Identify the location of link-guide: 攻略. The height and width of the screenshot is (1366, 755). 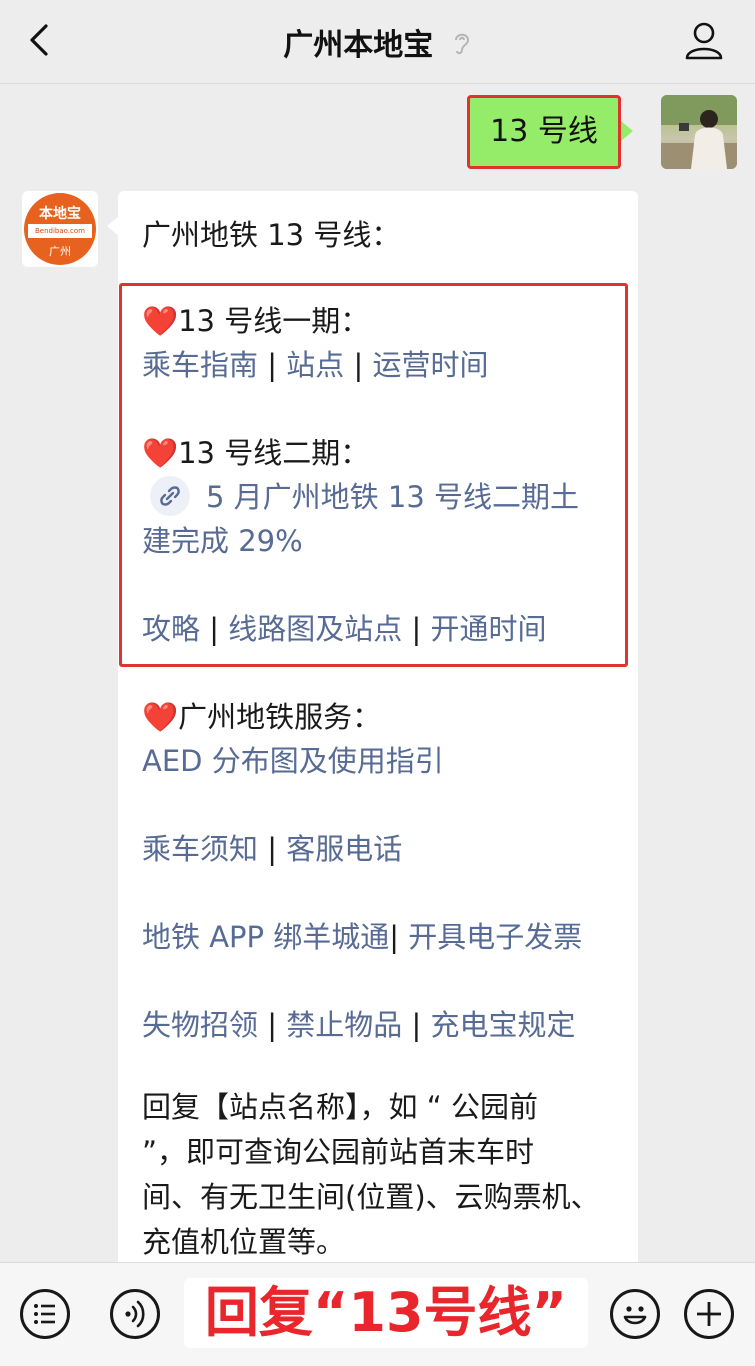
(171, 629).